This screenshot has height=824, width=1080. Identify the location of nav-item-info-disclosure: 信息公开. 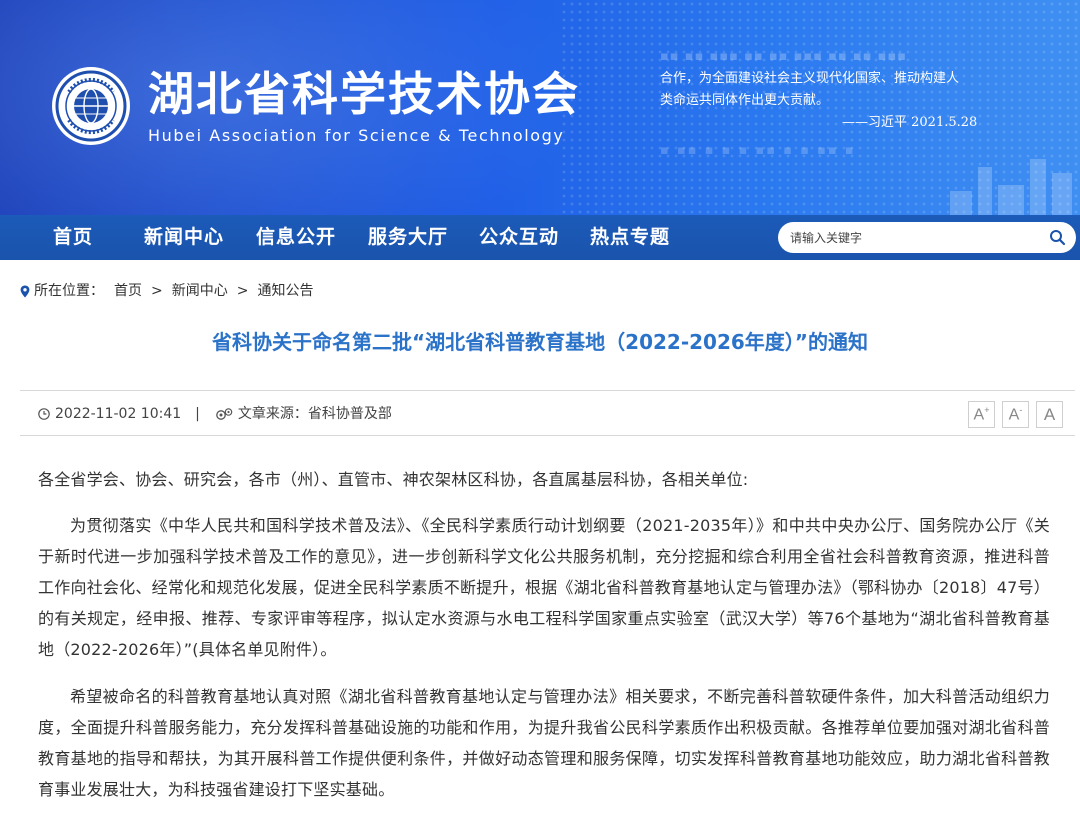
(296, 237).